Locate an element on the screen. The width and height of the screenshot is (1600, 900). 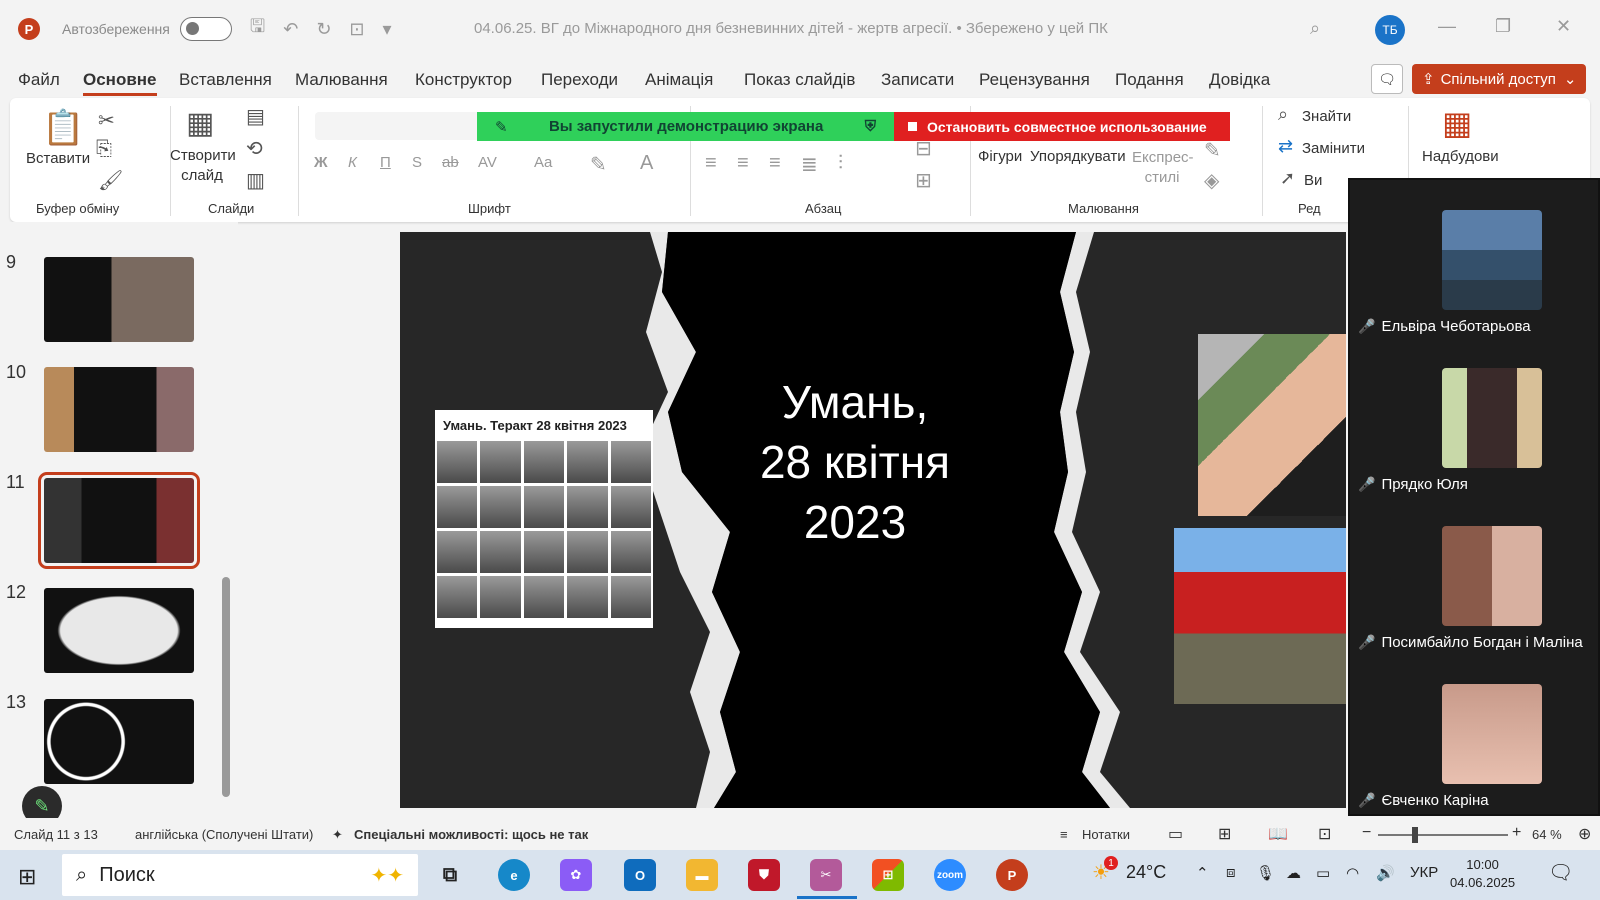
customize-qat-icon: ▾ is located at coordinates (387, 29).